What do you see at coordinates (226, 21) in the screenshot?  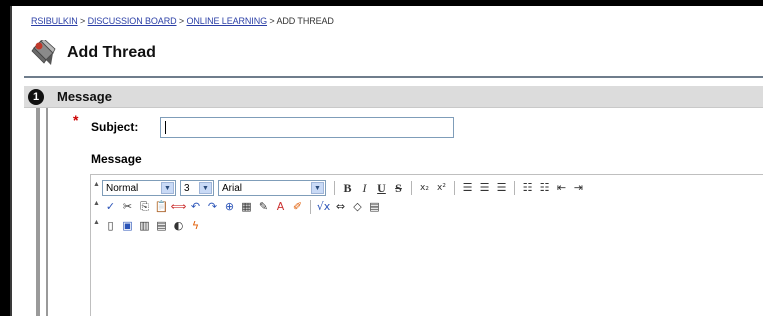 I see `breadcrumb-link-online-learning: ONLINE LEARNING` at bounding box center [226, 21].